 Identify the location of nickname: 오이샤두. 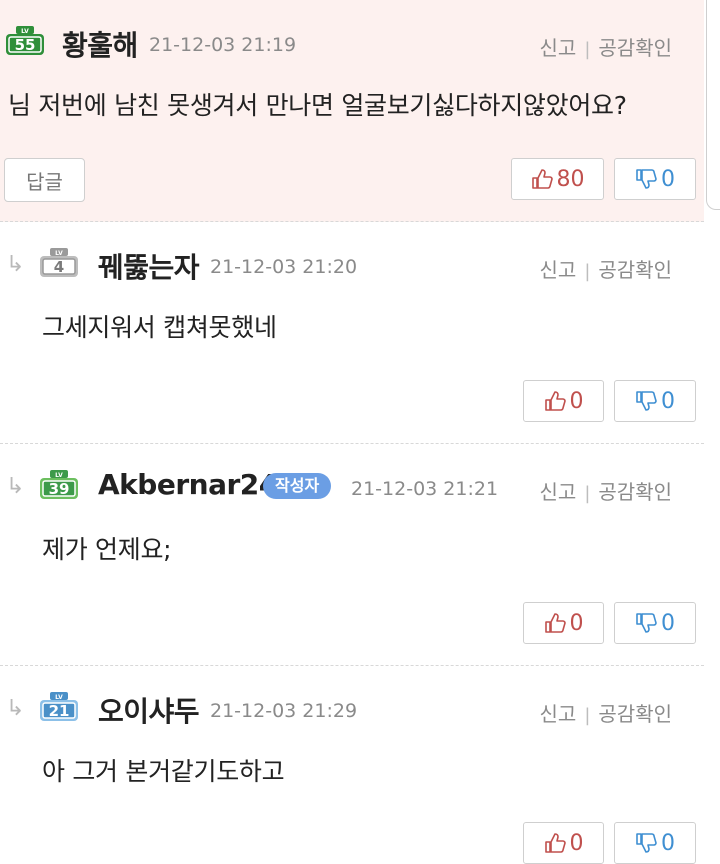
(149, 710).